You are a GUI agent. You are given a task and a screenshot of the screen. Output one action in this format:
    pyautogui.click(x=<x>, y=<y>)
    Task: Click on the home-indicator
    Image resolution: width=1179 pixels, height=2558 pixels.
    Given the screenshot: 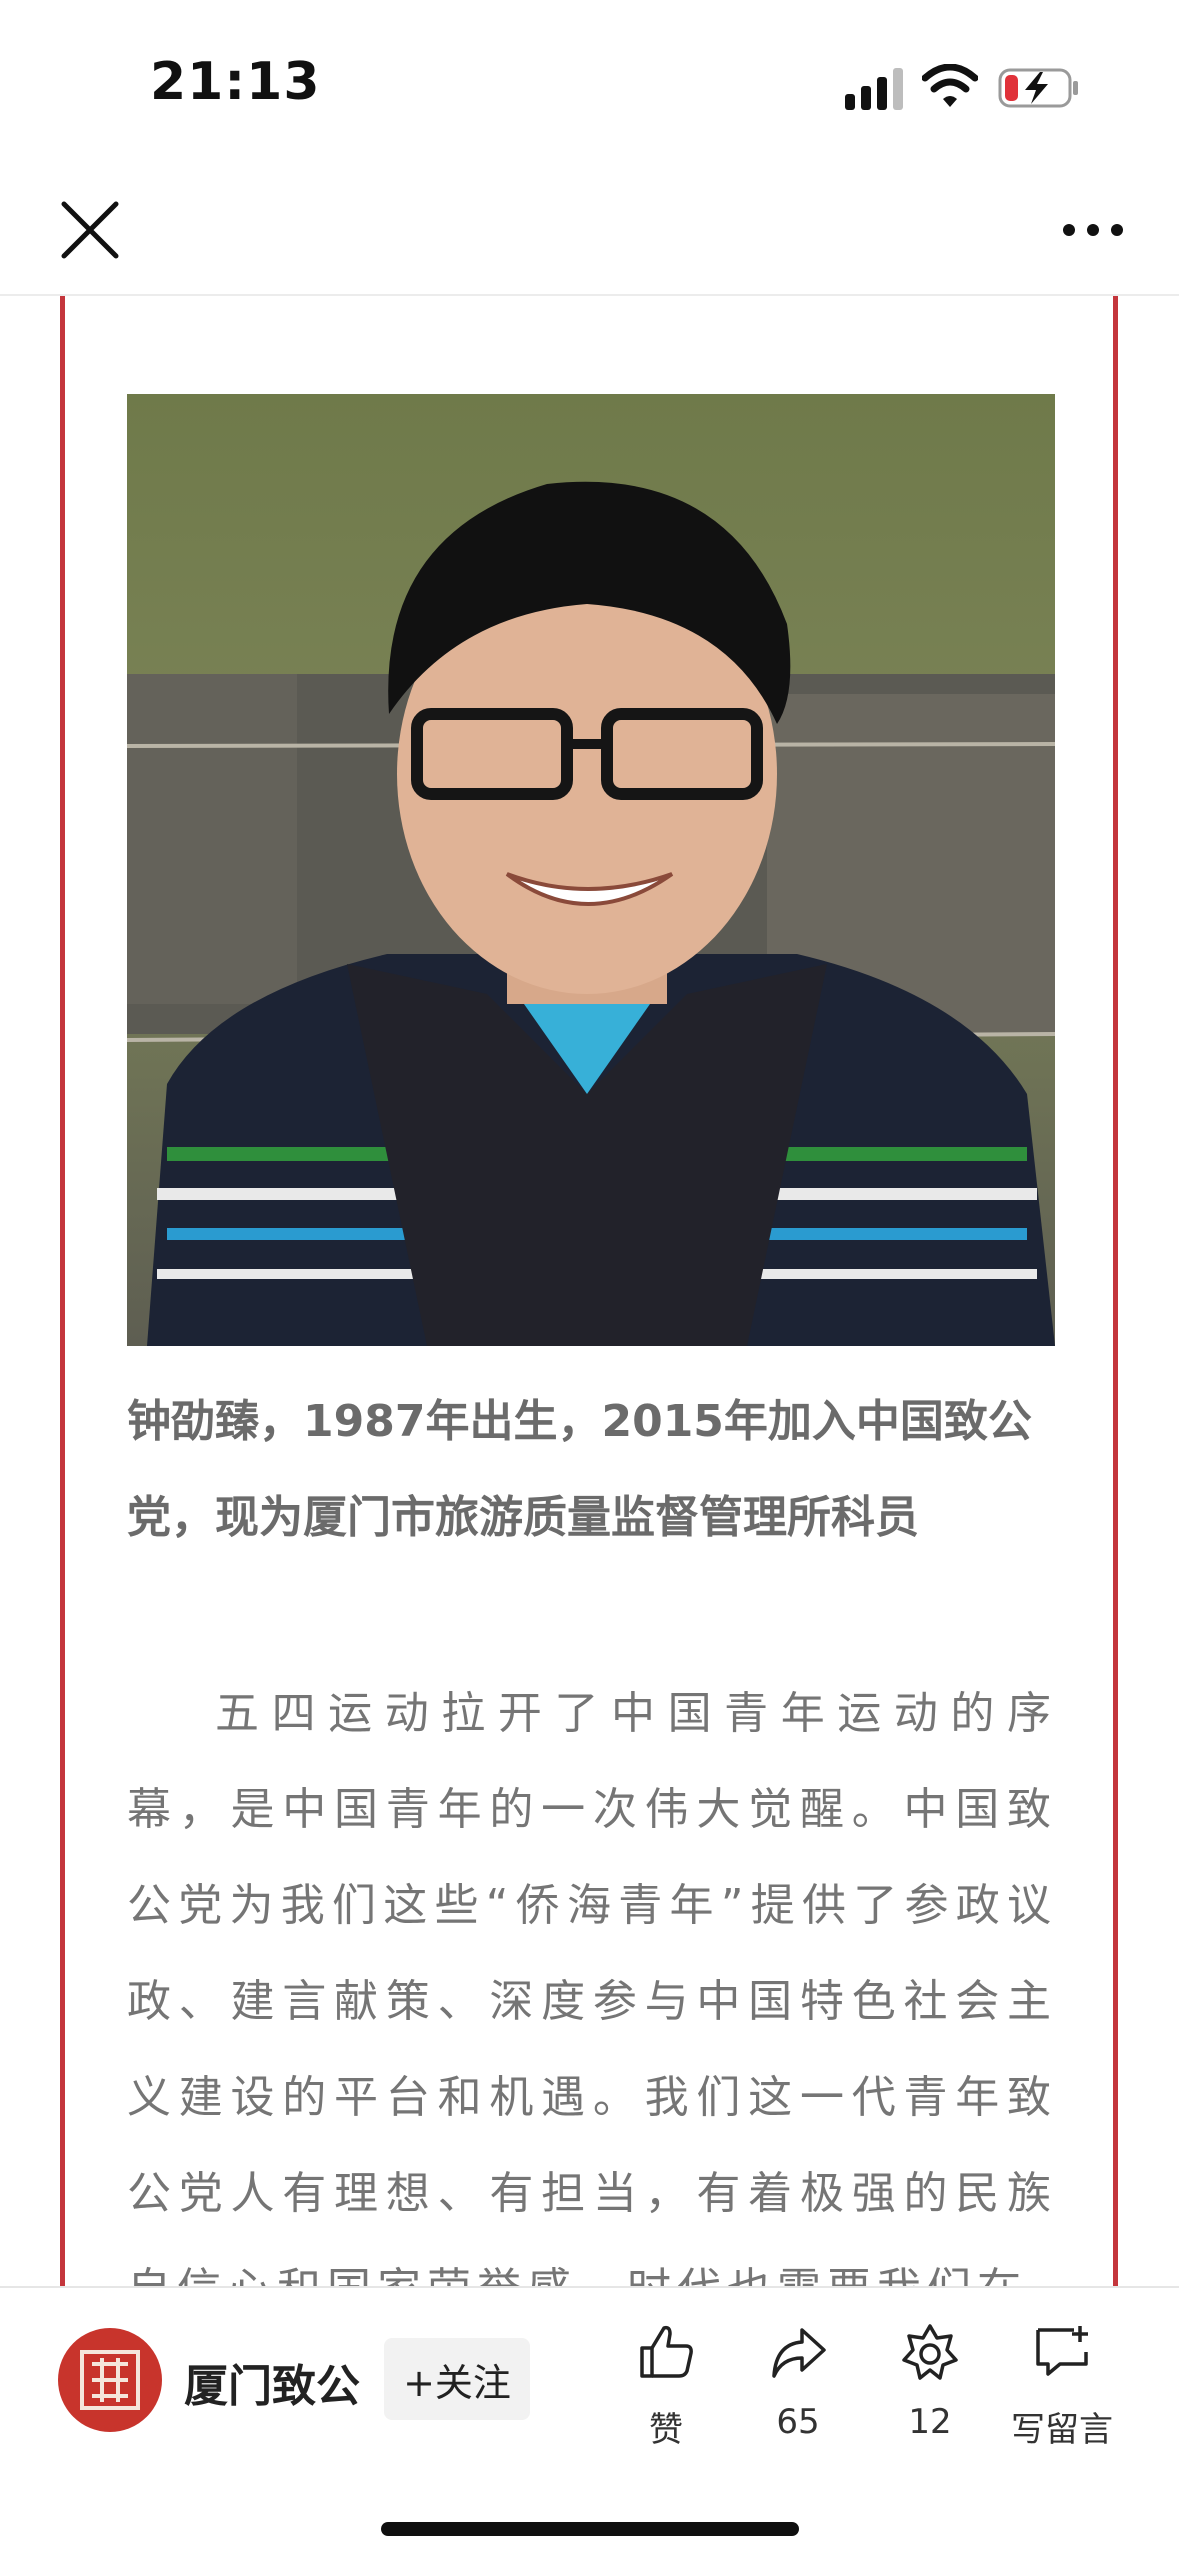 What is the action you would take?
    pyautogui.click(x=590, y=2529)
    